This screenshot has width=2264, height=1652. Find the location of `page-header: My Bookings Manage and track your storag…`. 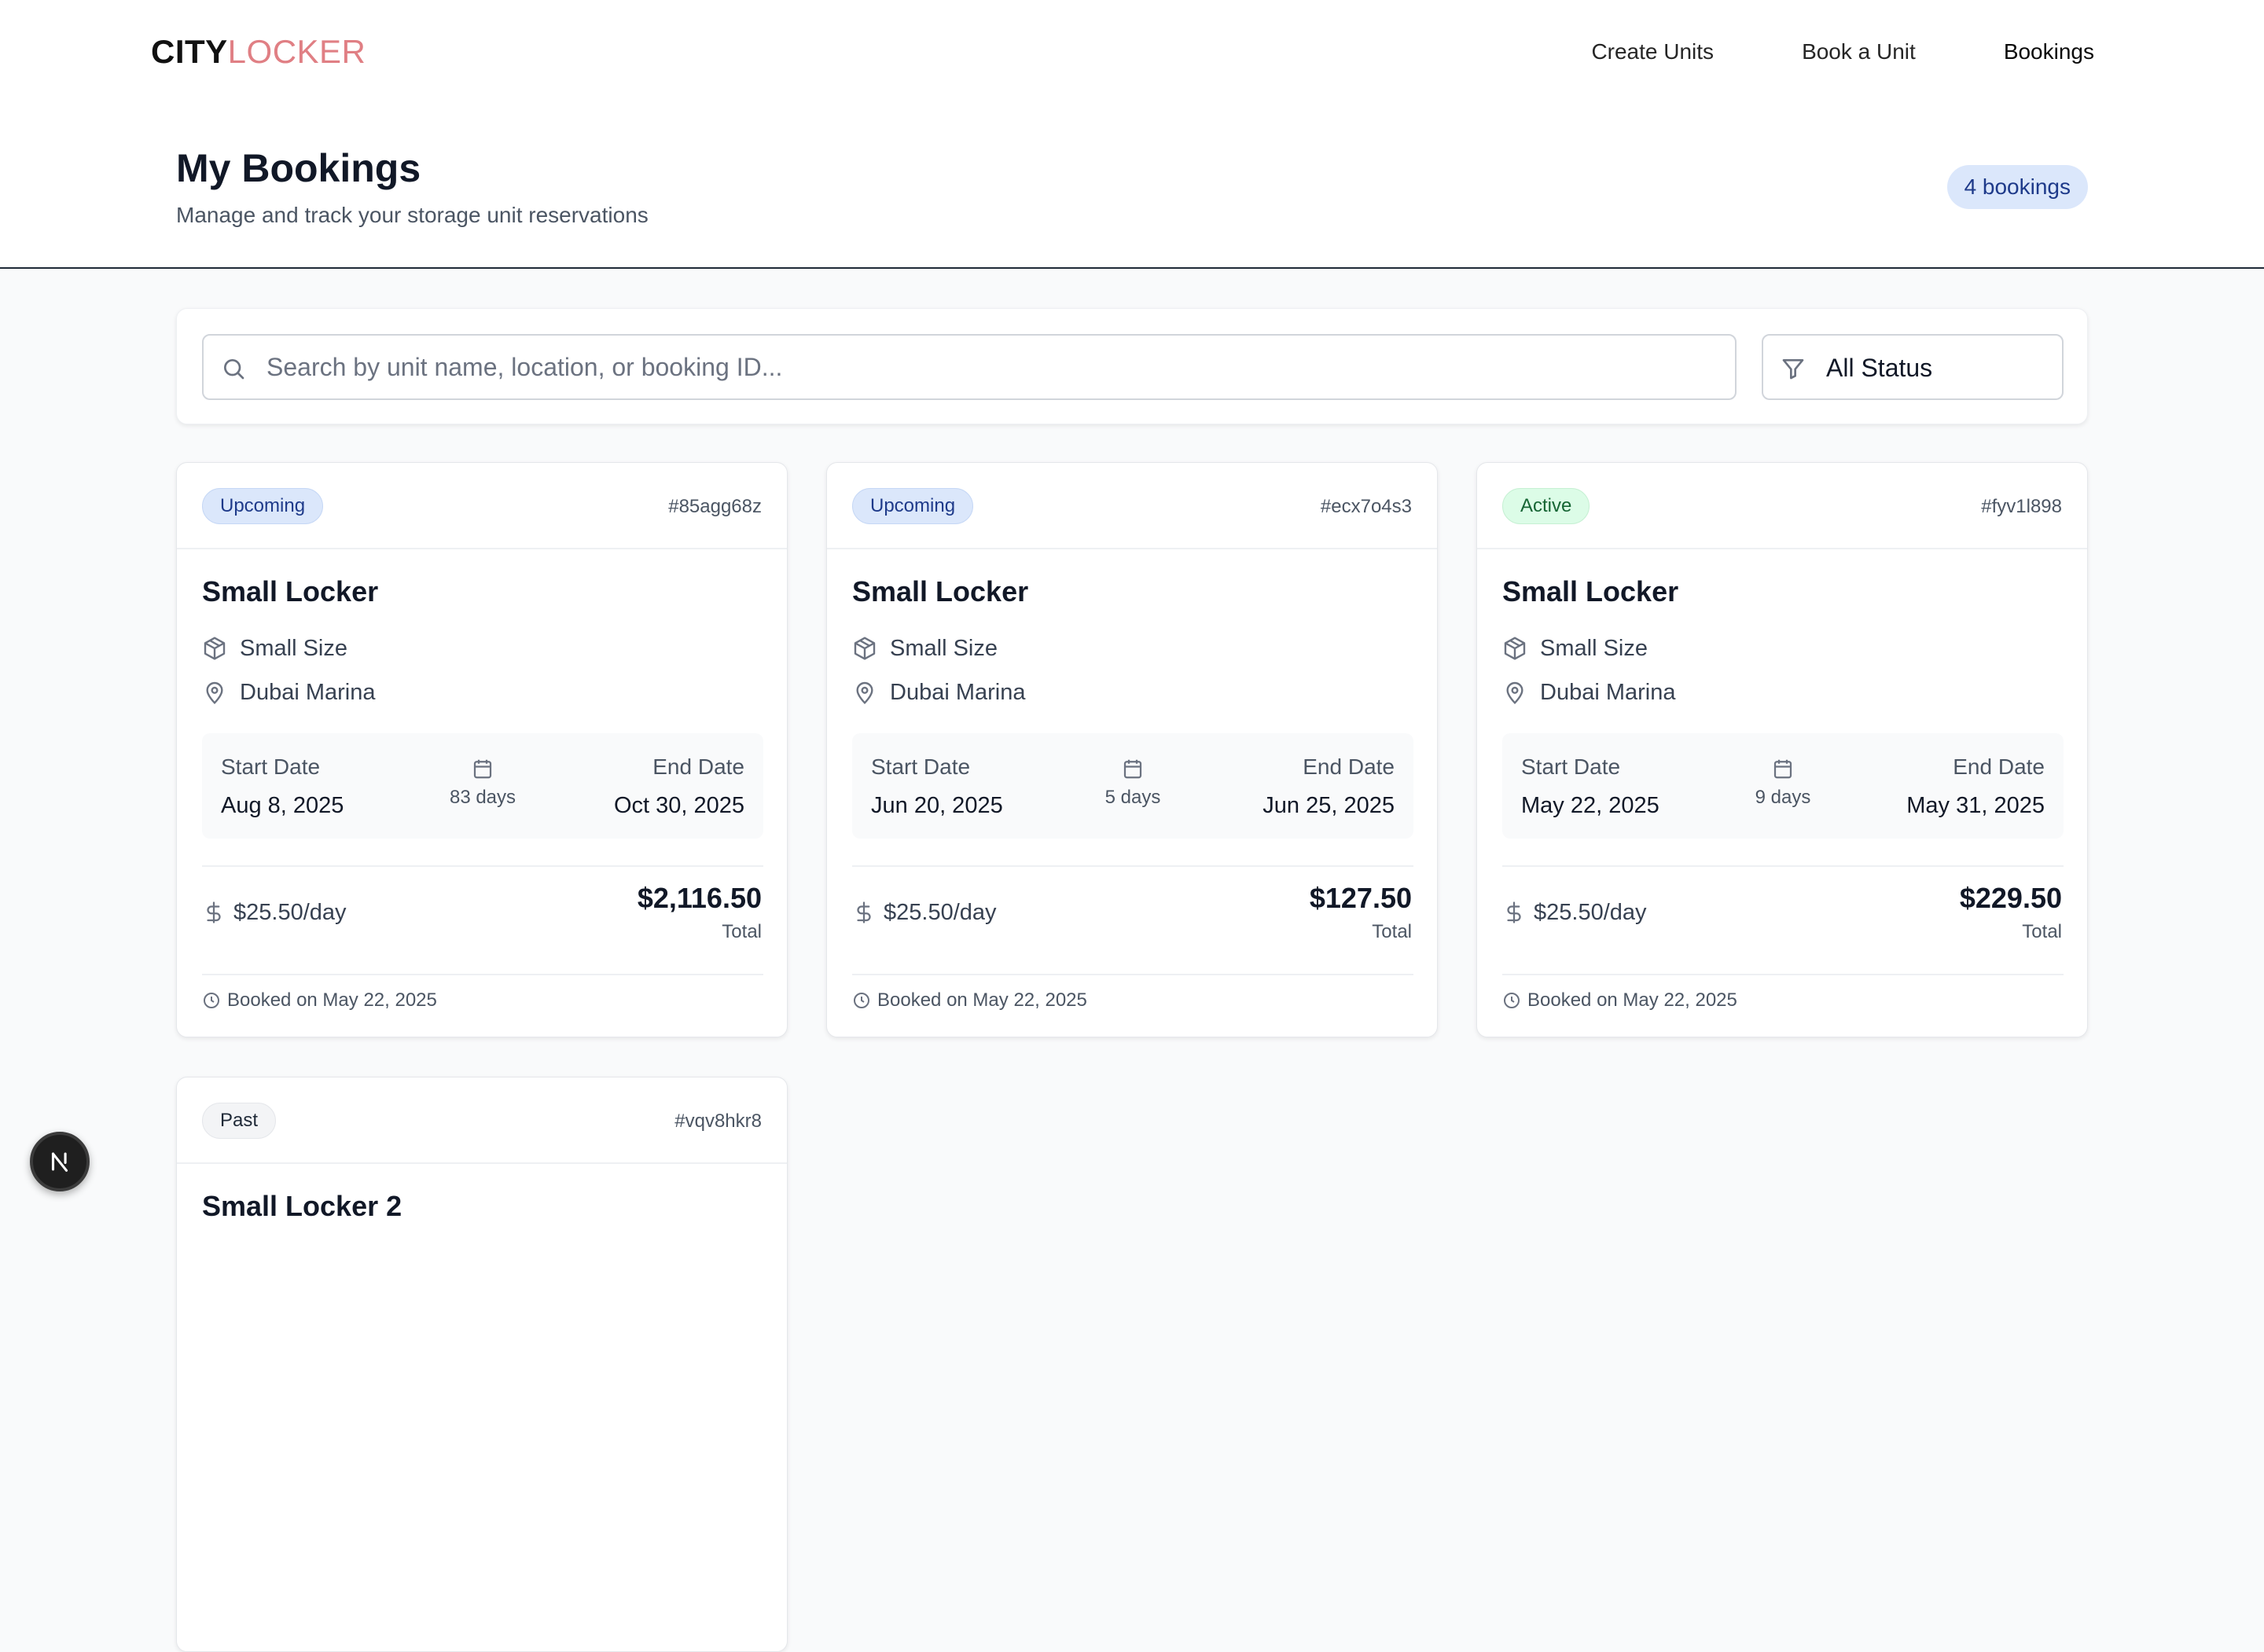

page-header: My Bookings Manage and track your storag… is located at coordinates (1132, 186).